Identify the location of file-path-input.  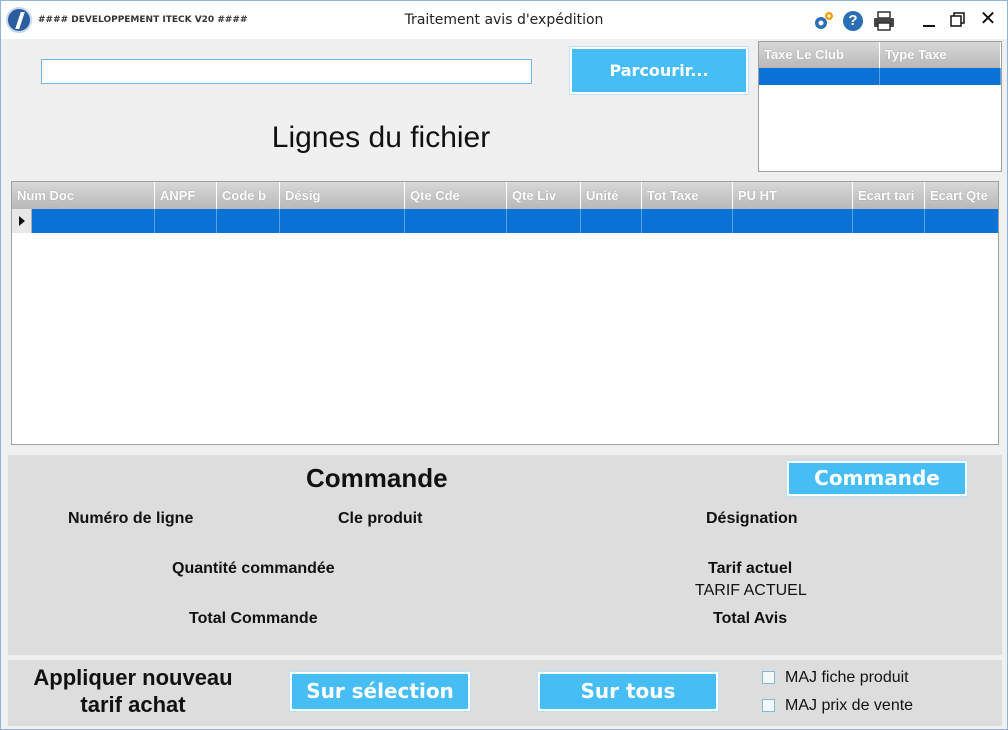
(286, 71).